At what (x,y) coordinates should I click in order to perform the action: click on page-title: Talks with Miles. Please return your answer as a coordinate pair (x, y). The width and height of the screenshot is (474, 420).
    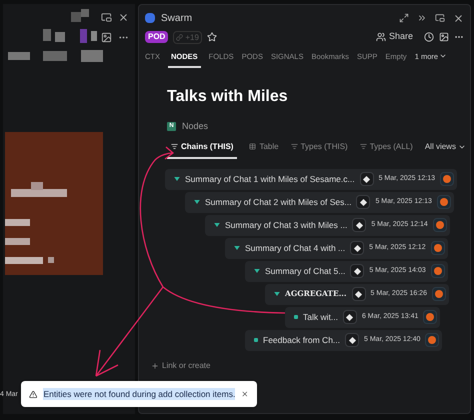
    Looking at the image, I should click on (228, 97).